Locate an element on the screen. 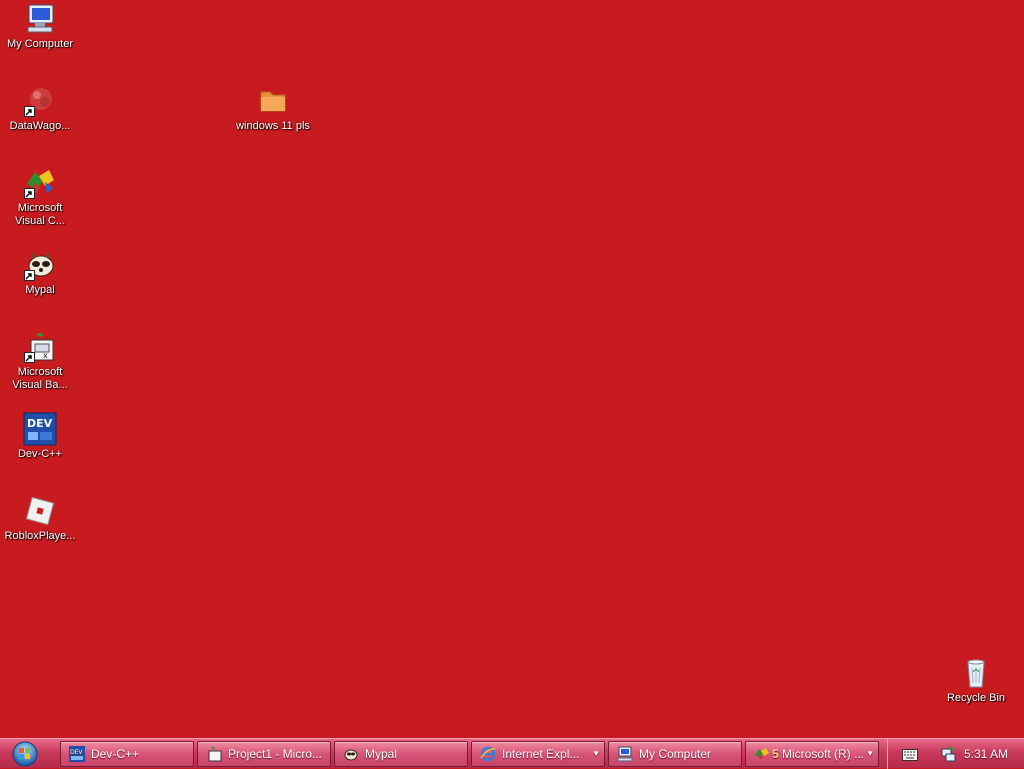  desktop-icon-label: windows 11 pls is located at coordinates (273, 126).